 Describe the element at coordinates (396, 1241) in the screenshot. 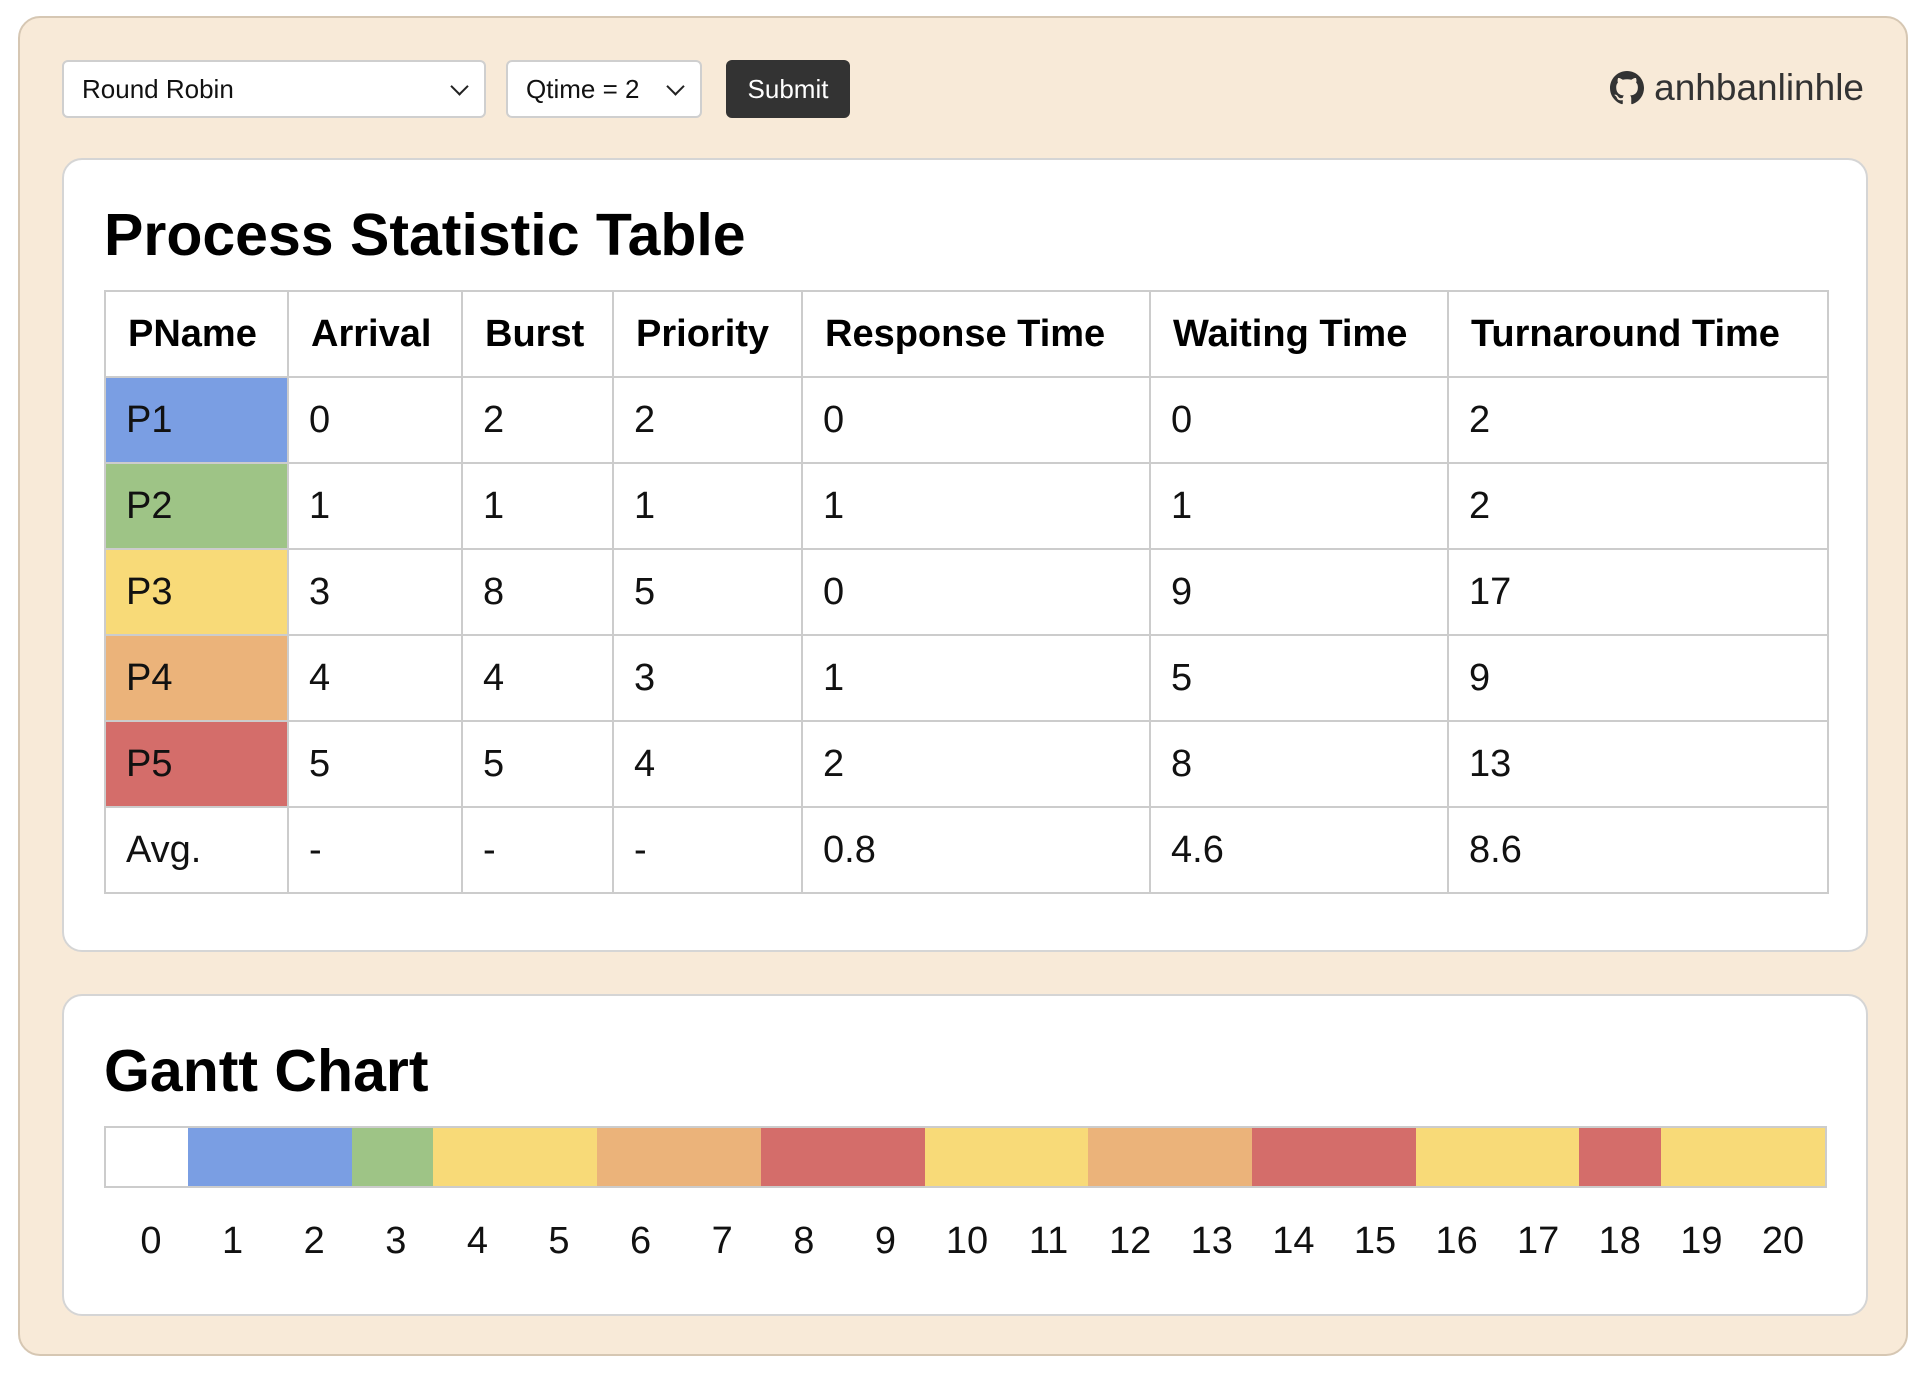

I see `gantt-tick-label: 3` at that location.